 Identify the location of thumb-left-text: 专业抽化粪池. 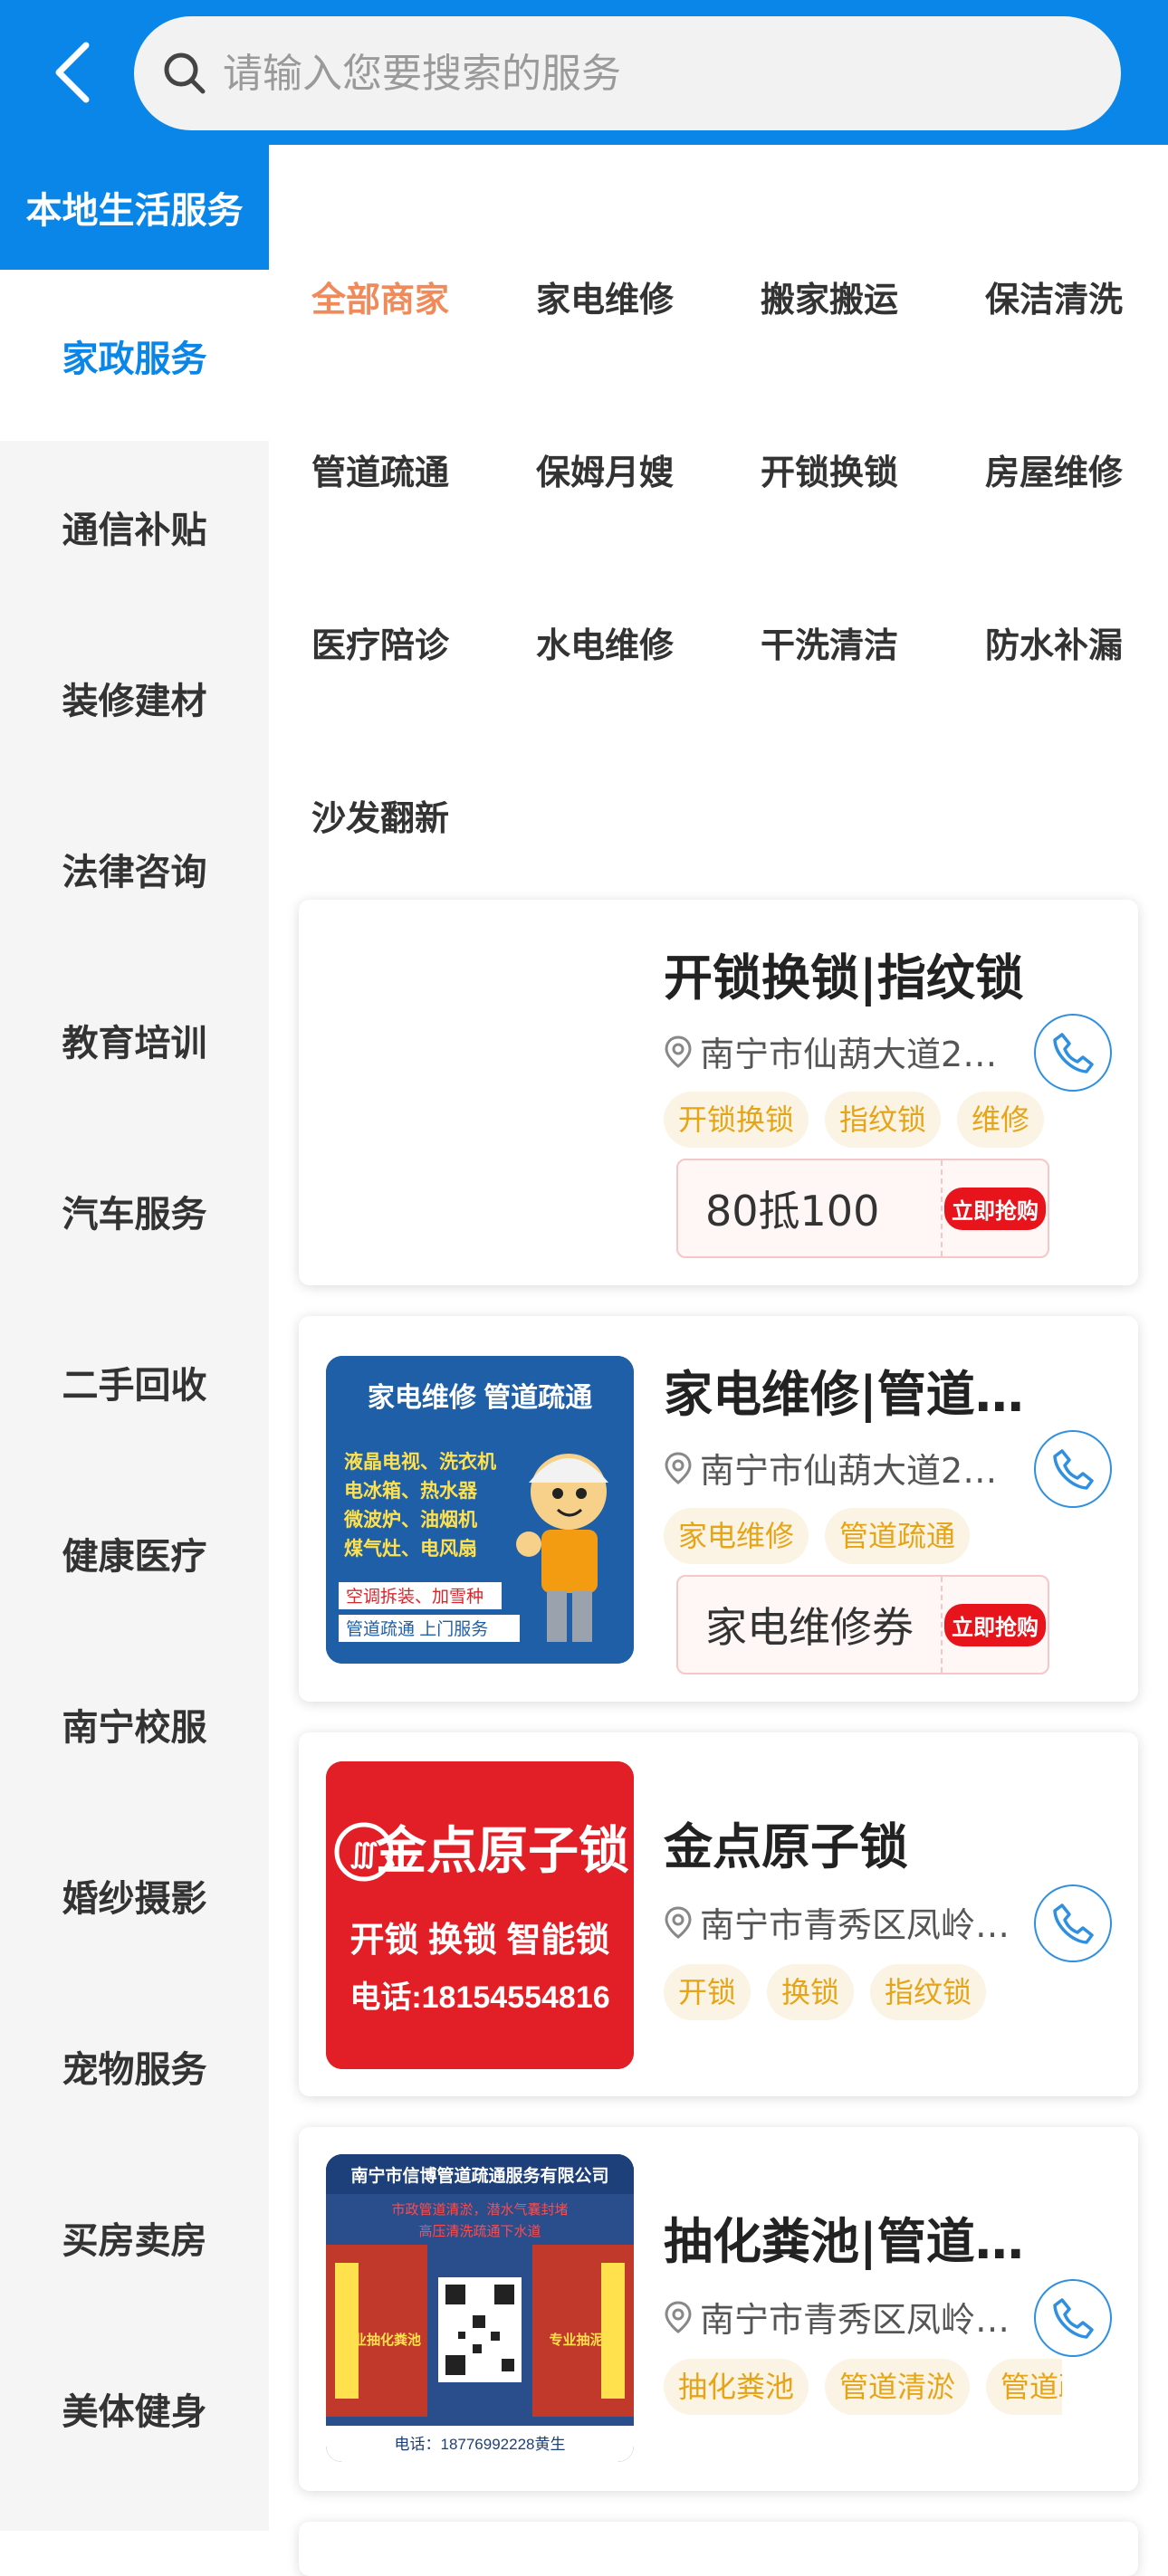
(380, 2340).